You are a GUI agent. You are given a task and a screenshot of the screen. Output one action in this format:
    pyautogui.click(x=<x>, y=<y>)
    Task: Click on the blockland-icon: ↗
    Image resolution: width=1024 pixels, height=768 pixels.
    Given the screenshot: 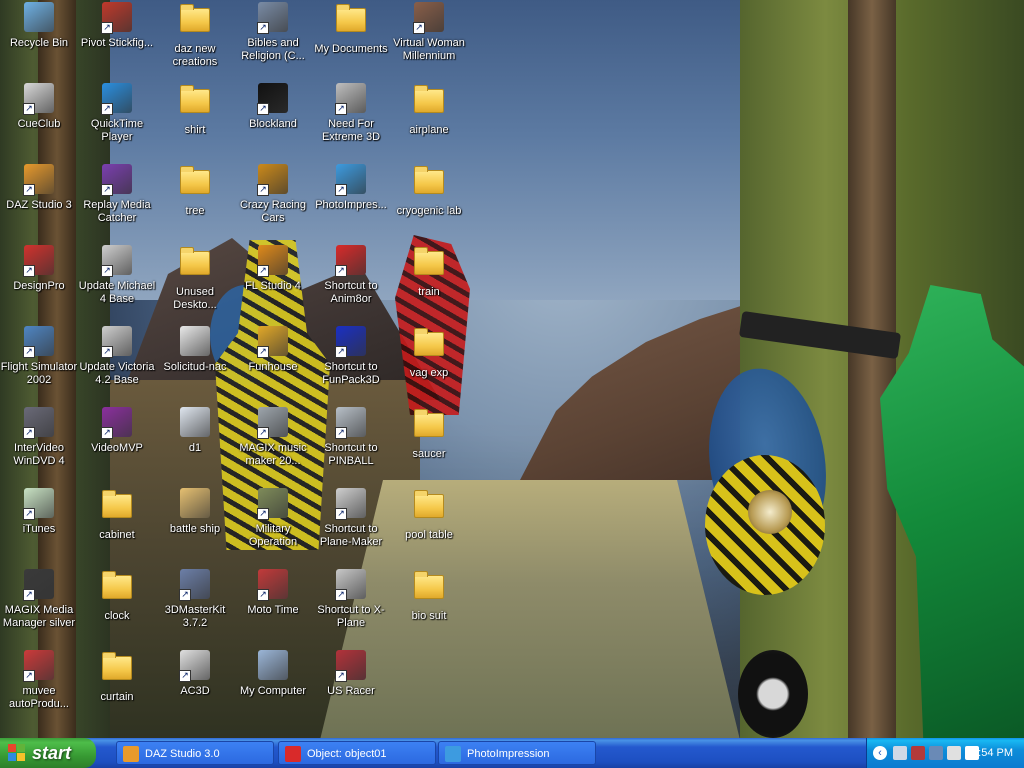 What is the action you would take?
    pyautogui.click(x=273, y=99)
    